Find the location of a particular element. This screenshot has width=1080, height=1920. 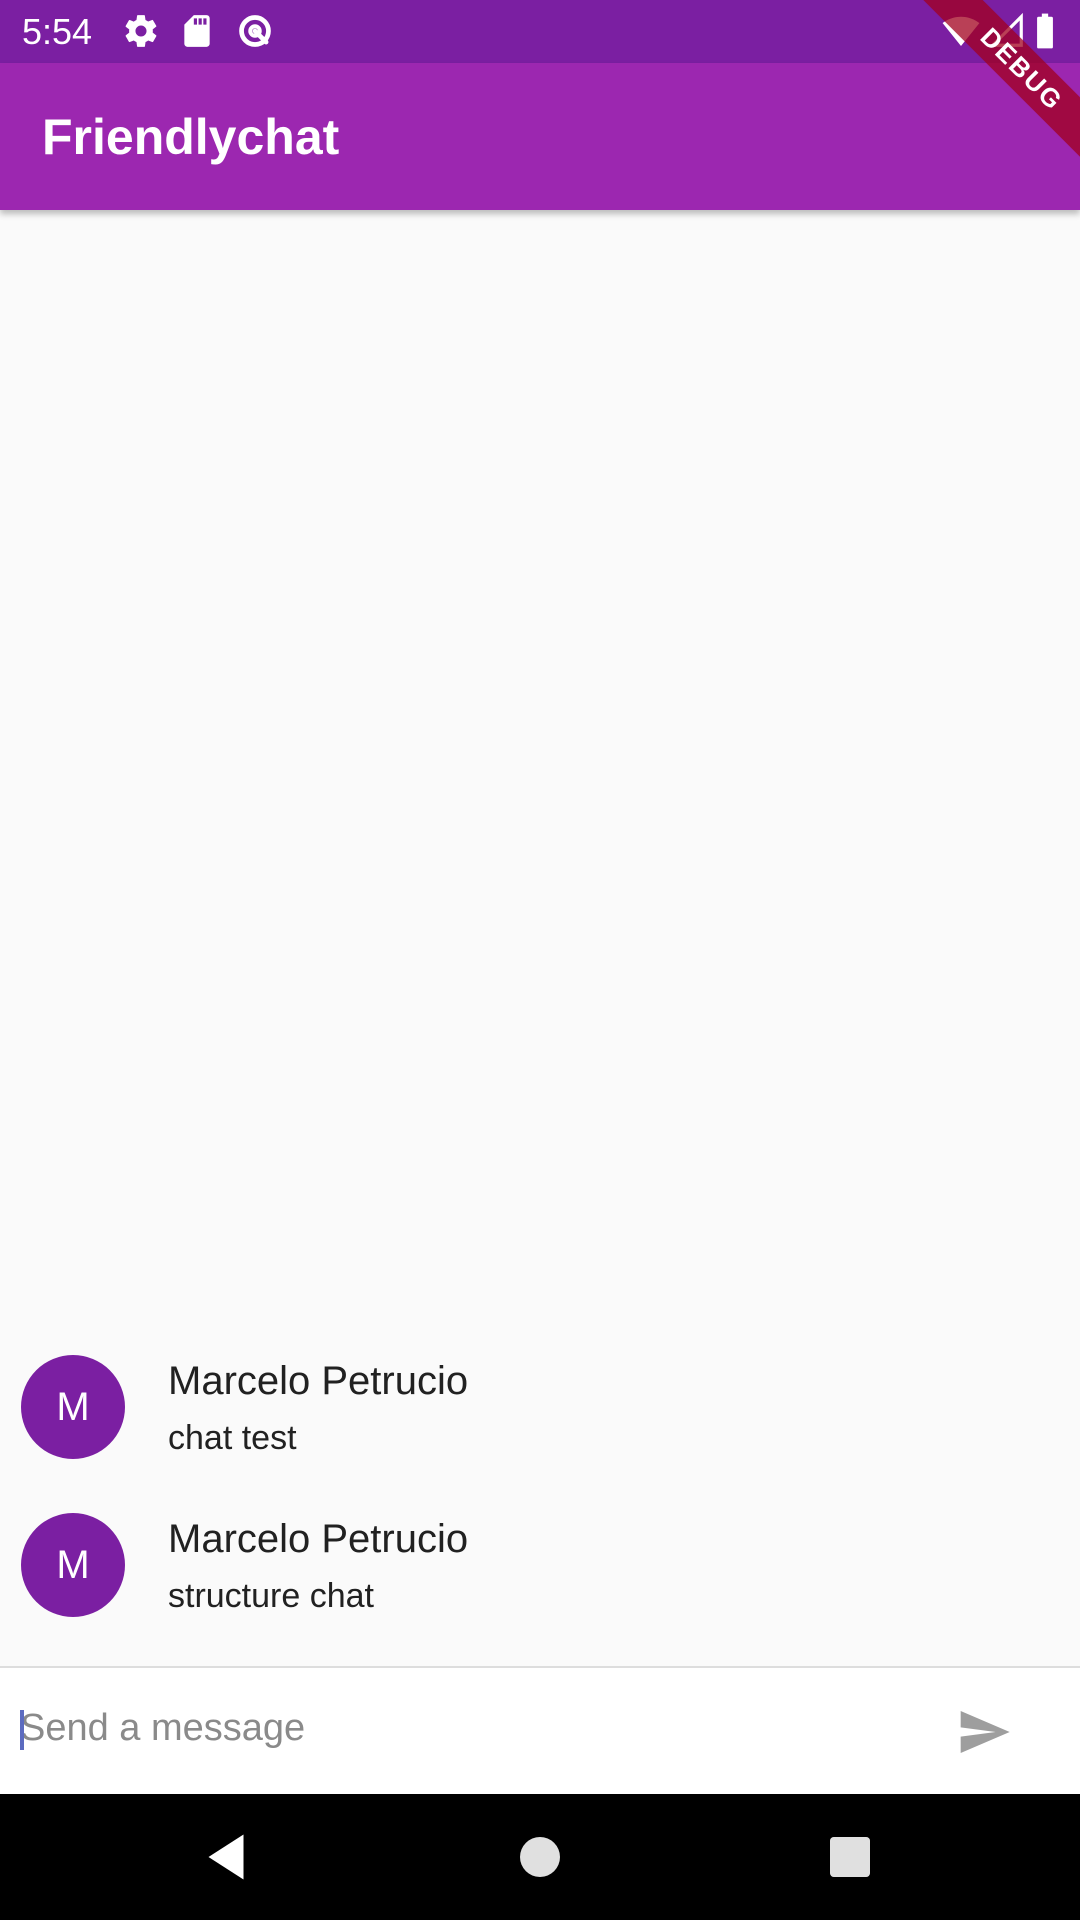

app-title: Friendlychat is located at coordinates (191, 137).